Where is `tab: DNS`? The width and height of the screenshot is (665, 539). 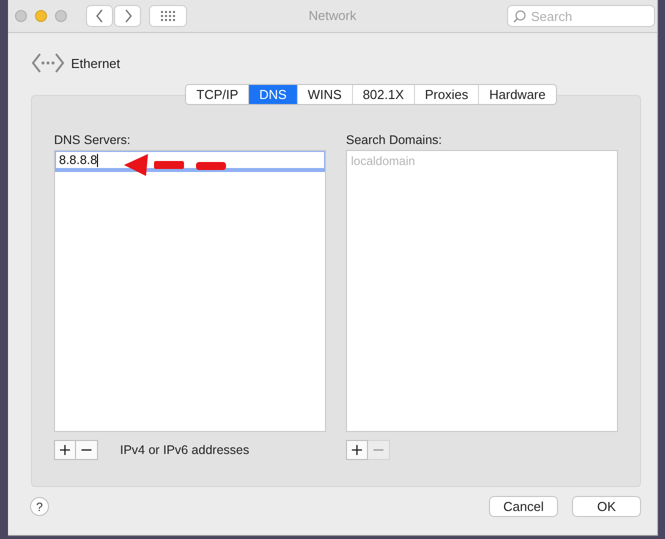 tab: DNS is located at coordinates (273, 94).